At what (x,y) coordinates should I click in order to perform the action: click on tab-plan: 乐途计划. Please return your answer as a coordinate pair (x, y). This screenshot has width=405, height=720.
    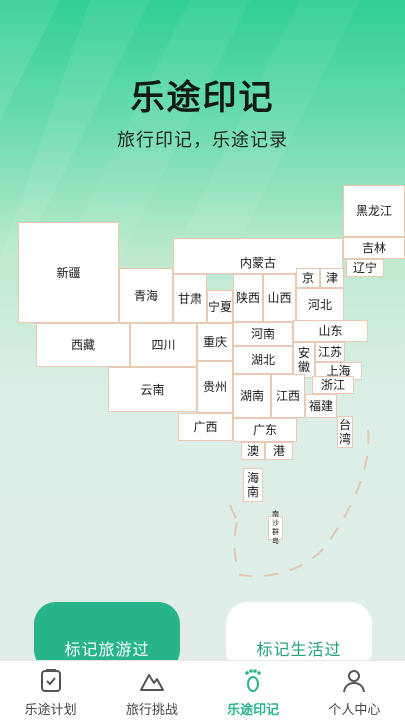
    Looking at the image, I should click on (50, 690).